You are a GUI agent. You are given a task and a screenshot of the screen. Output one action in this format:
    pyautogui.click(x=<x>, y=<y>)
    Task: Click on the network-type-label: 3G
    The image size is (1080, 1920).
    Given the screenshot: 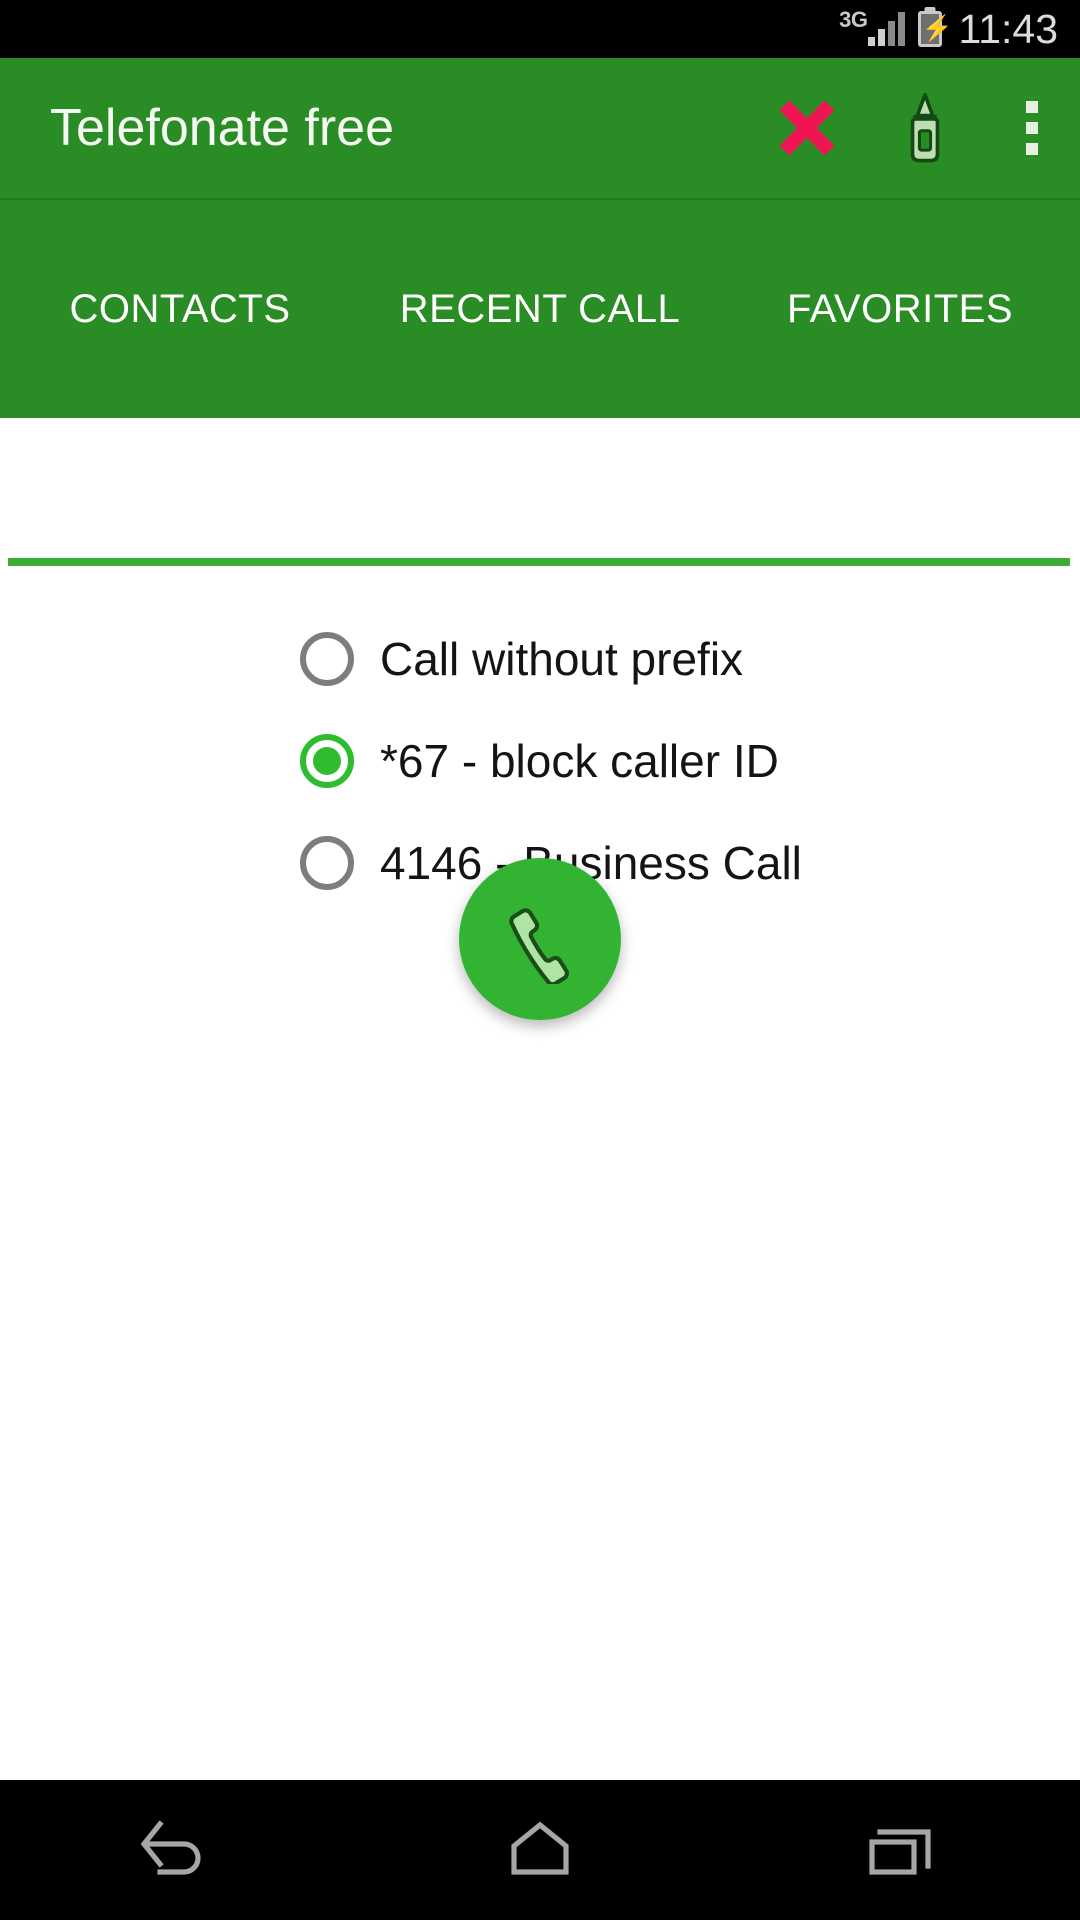 What is the action you would take?
    pyautogui.click(x=853, y=19)
    